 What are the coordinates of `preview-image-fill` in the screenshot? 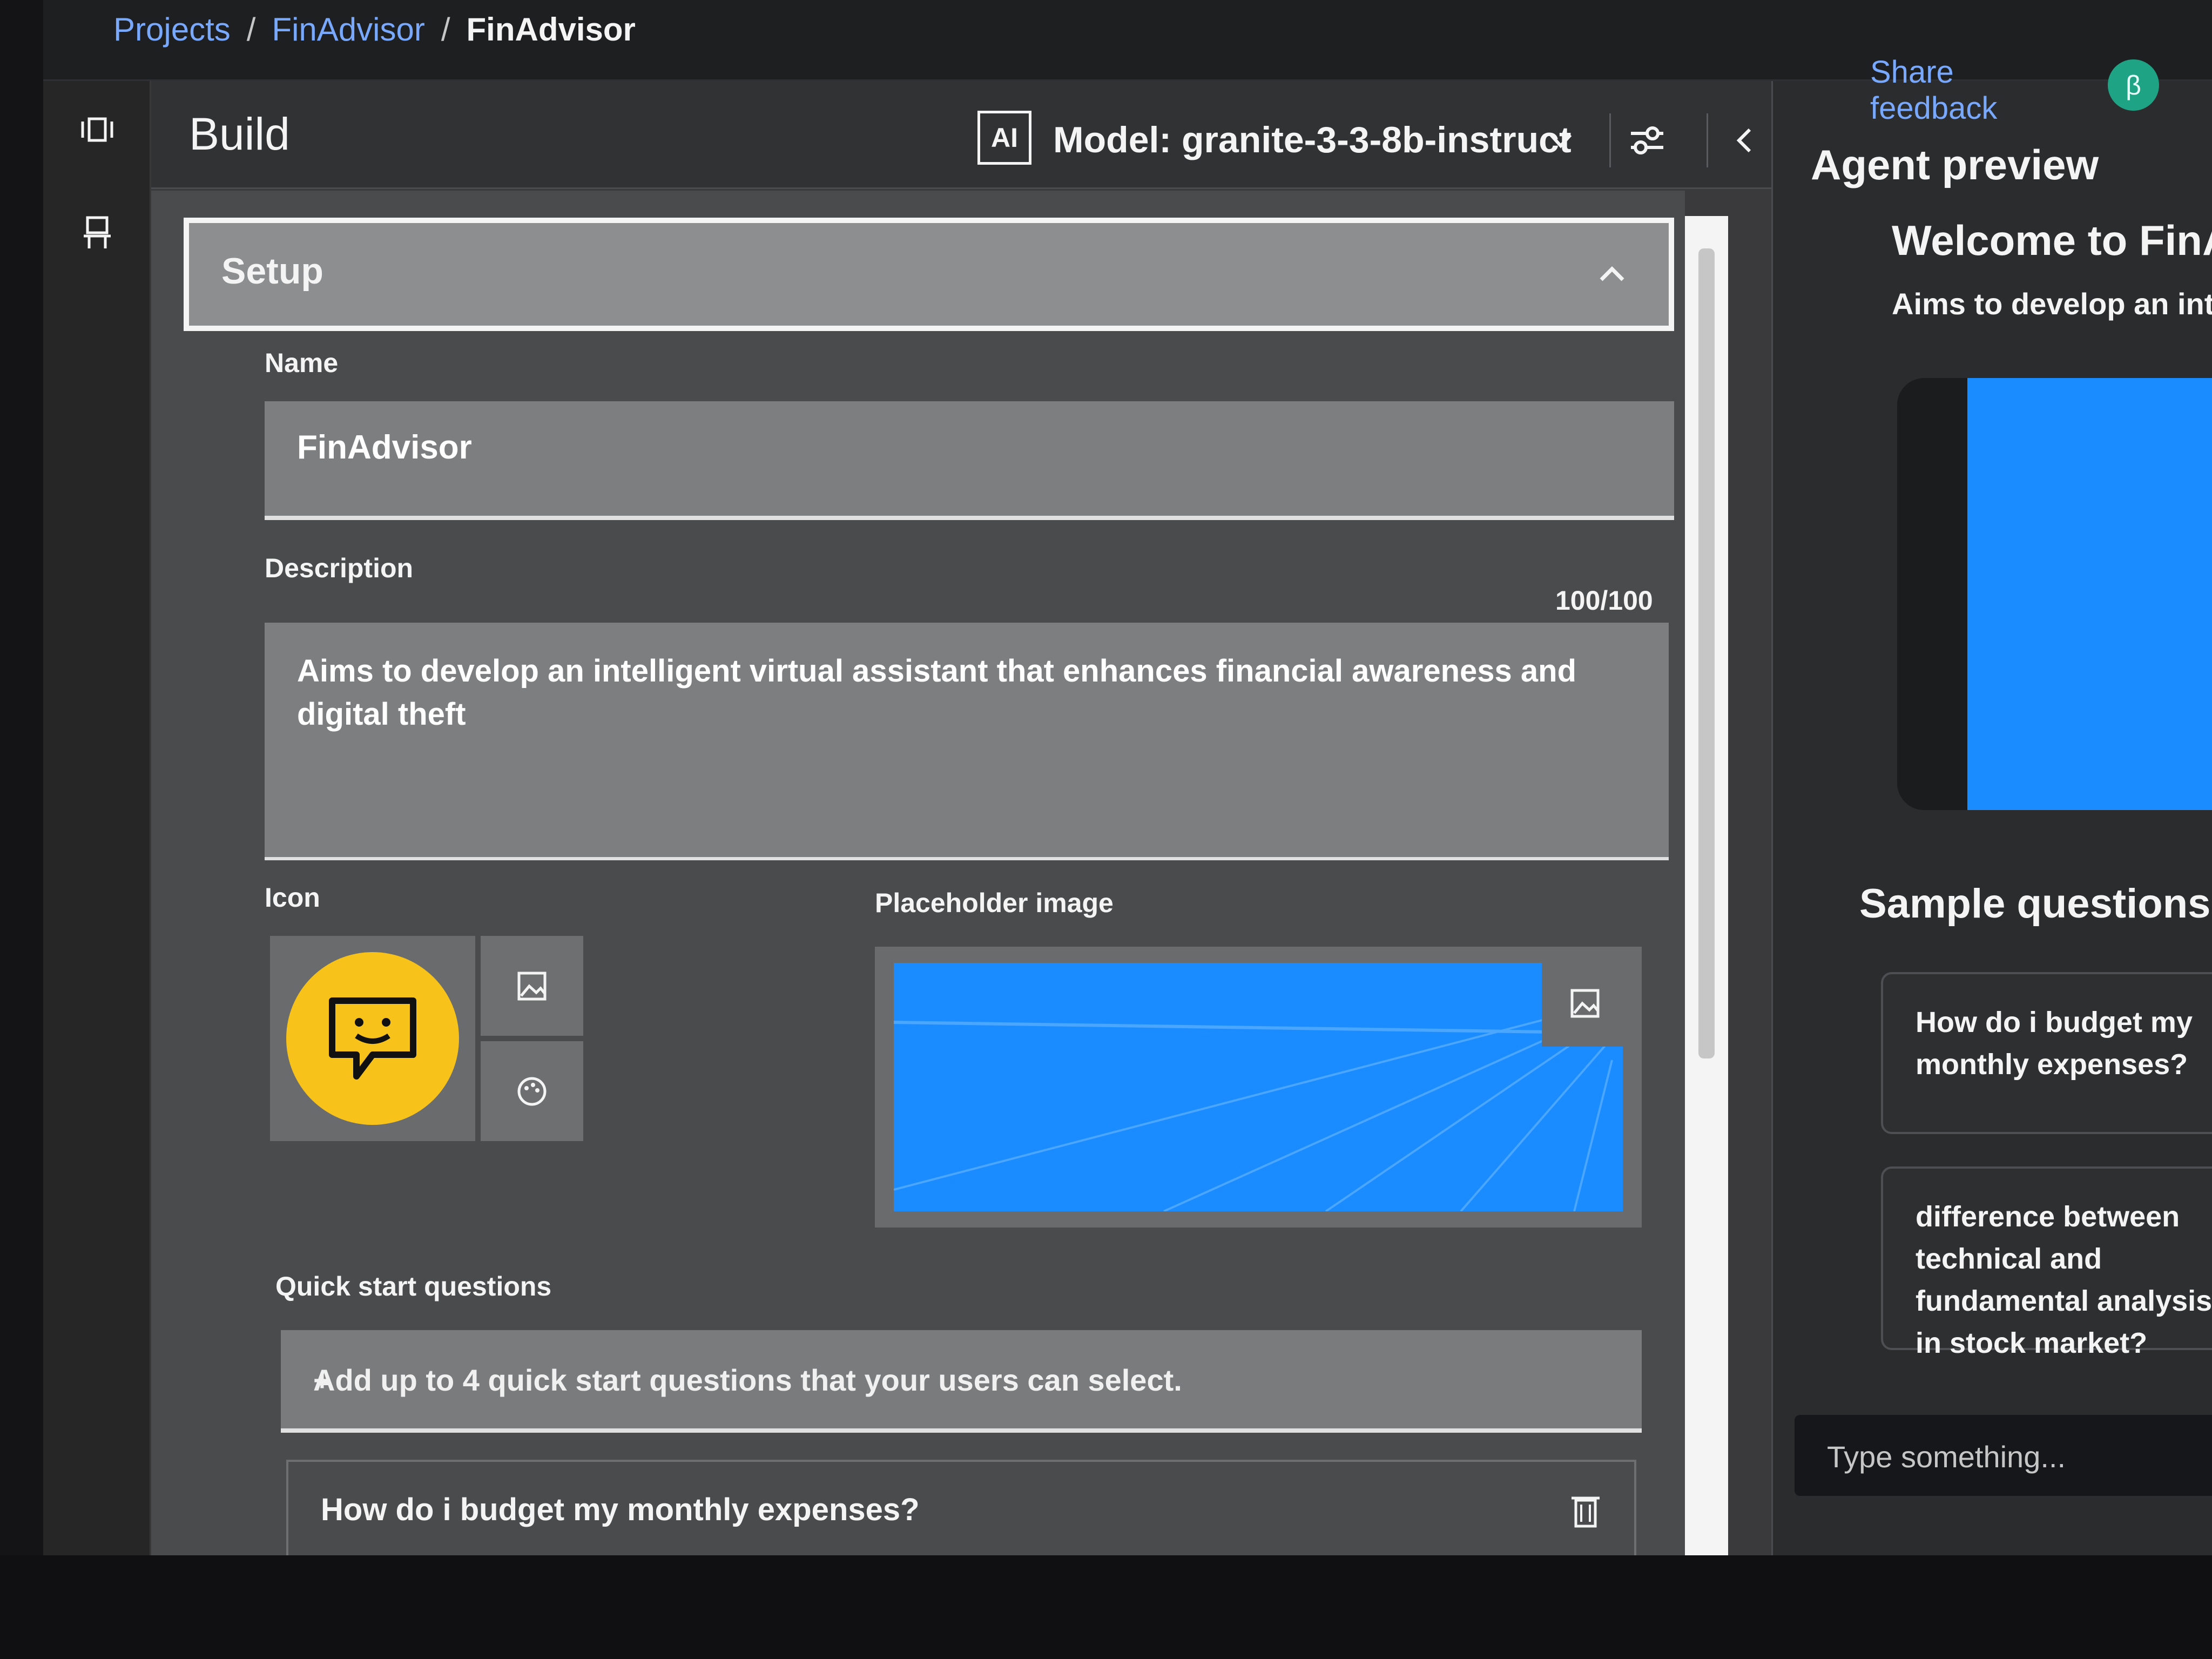 It's located at (2089, 594).